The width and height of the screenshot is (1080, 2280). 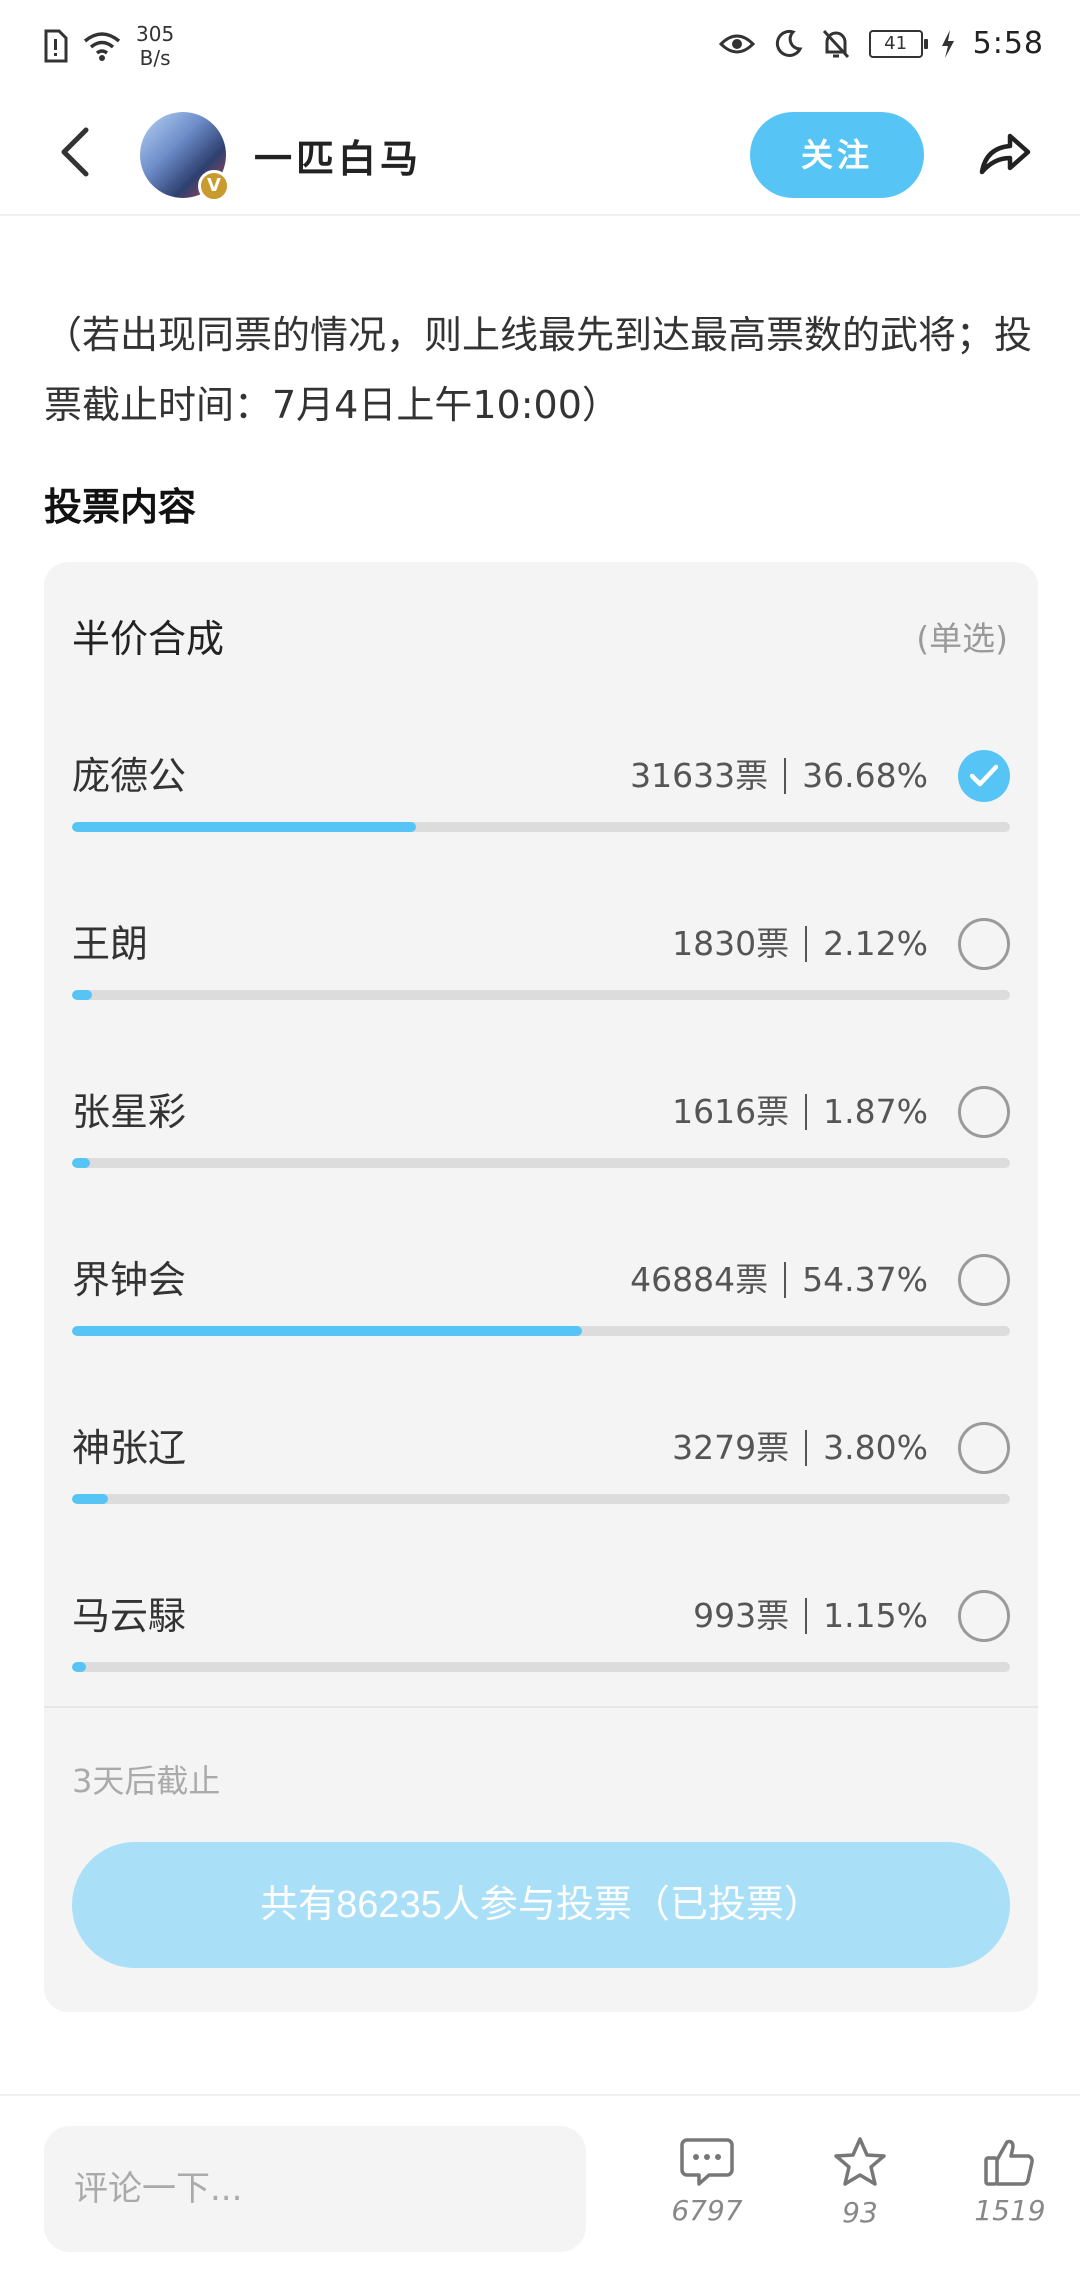 What do you see at coordinates (741, 1615) in the screenshot?
I see `option-votes: 993票` at bounding box center [741, 1615].